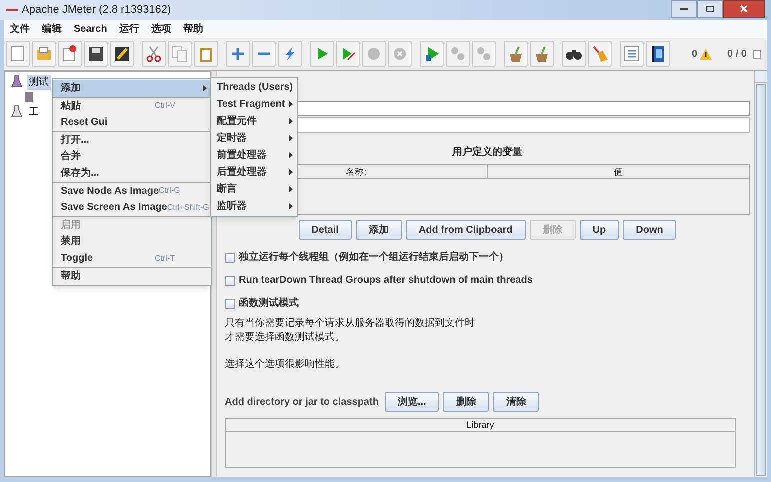 Image resolution: width=771 pixels, height=482 pixels. I want to click on action-button: 添加, so click(379, 230).